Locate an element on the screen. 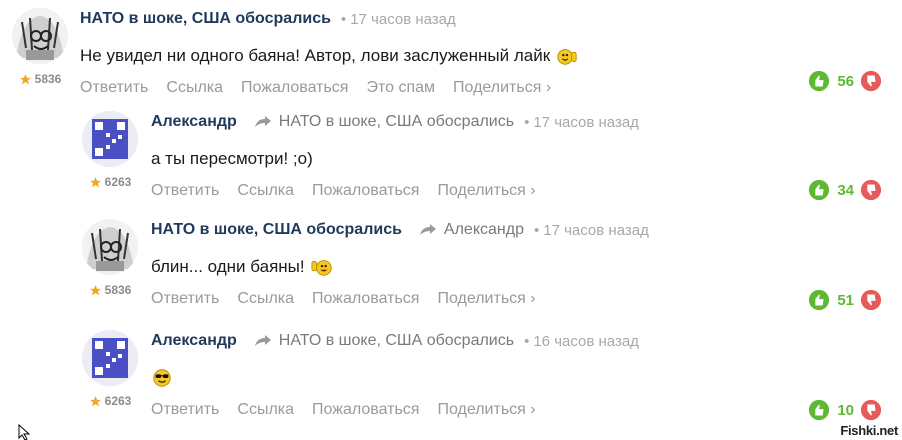 This screenshot has width=902, height=440. timestamp: • 16 часов назад is located at coordinates (581, 341).